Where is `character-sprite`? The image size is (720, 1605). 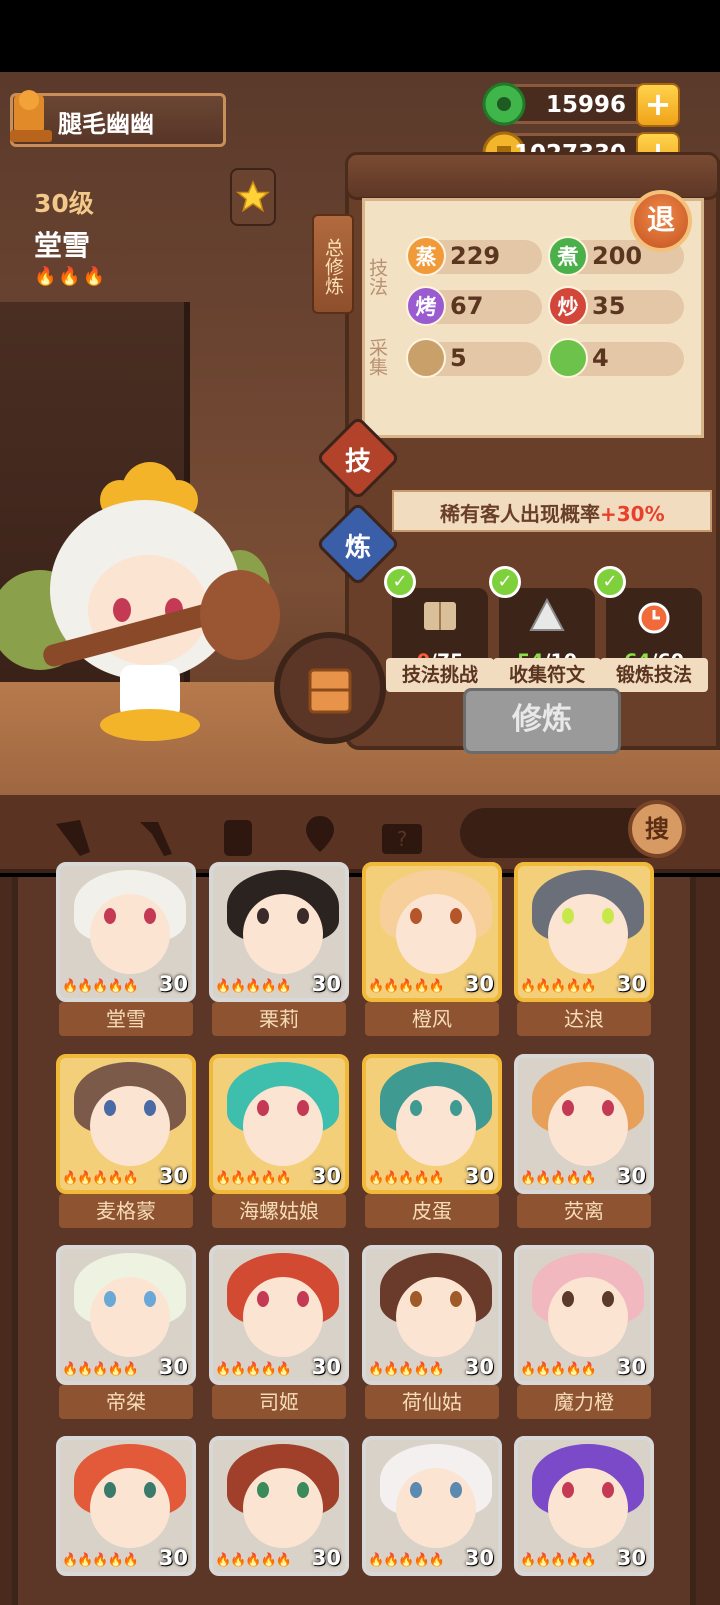 character-sprite is located at coordinates (140, 601).